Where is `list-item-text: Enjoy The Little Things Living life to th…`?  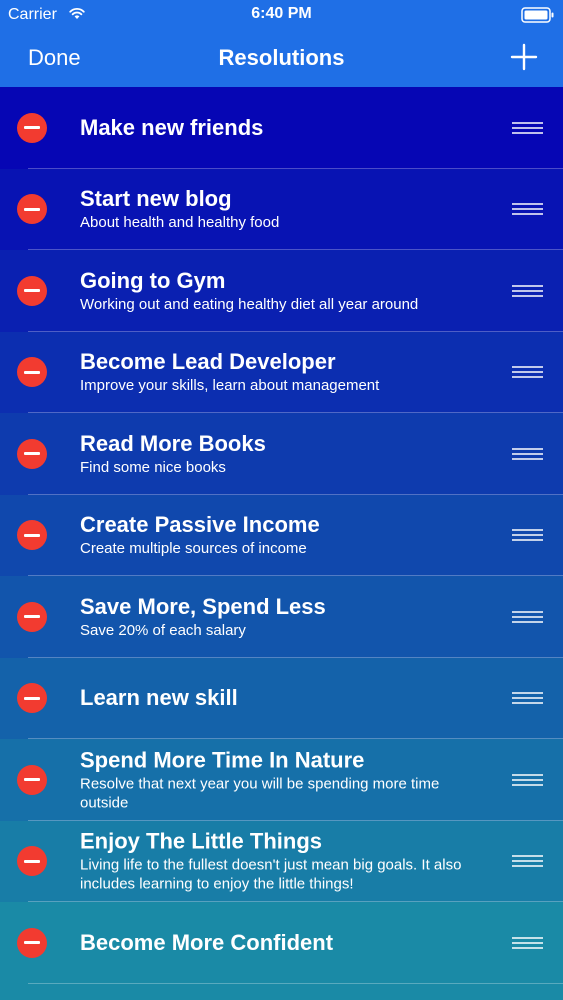 list-item-text: Enjoy The Little Things Living life to th… is located at coordinates (281, 861).